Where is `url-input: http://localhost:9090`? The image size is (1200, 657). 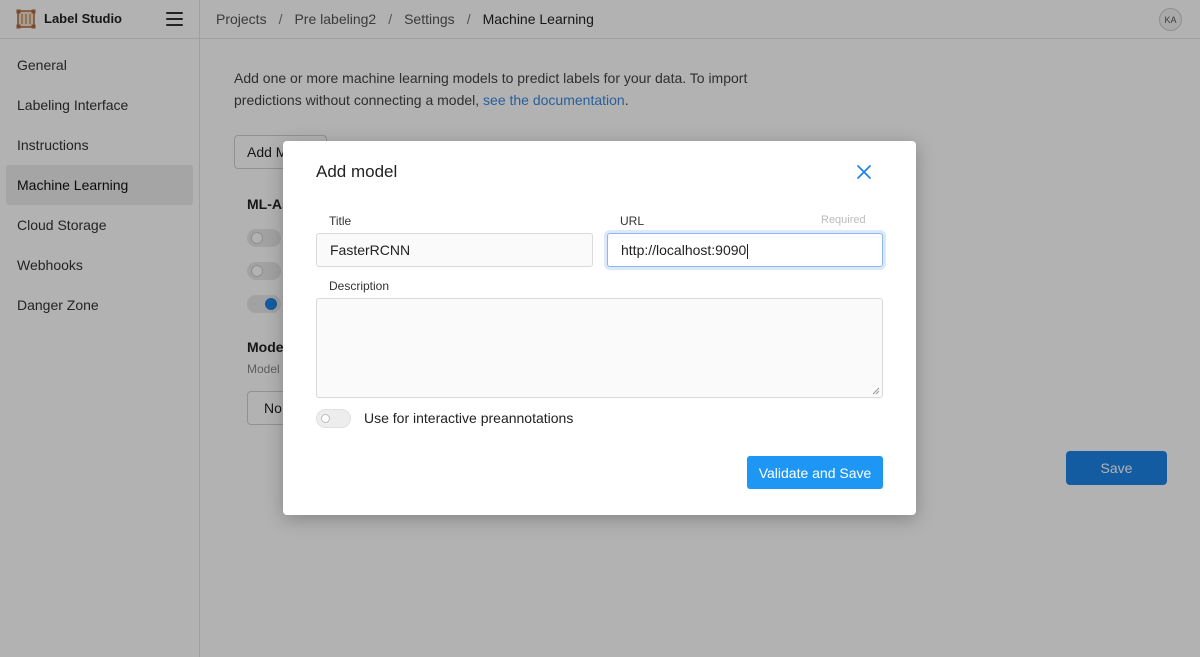
url-input: http://localhost:9090 is located at coordinates (745, 250).